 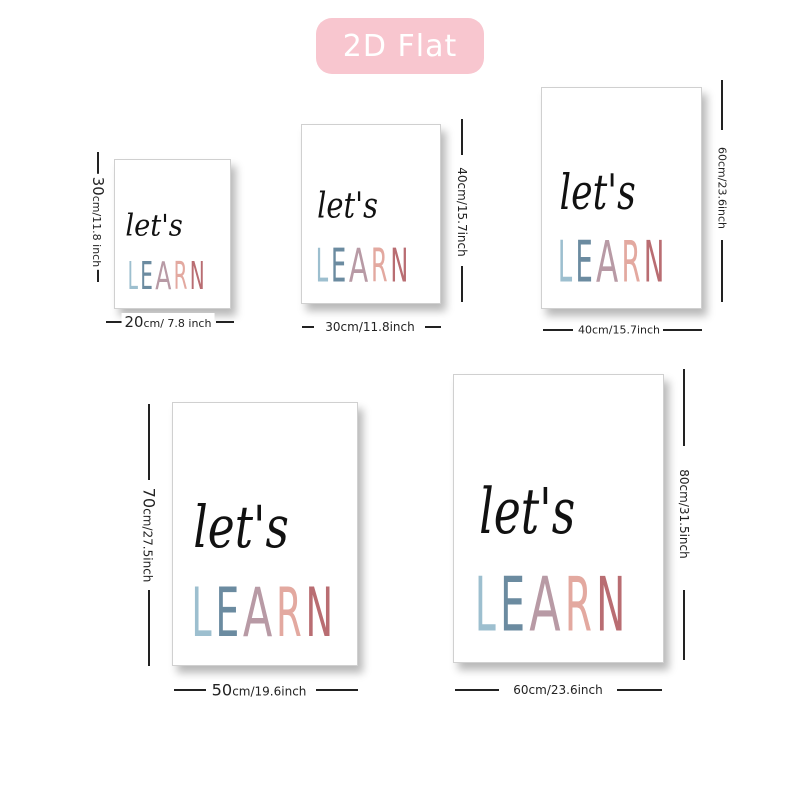 What do you see at coordinates (259, 690) in the screenshot?
I see `width-label-50x70: 50cm/19.6inch` at bounding box center [259, 690].